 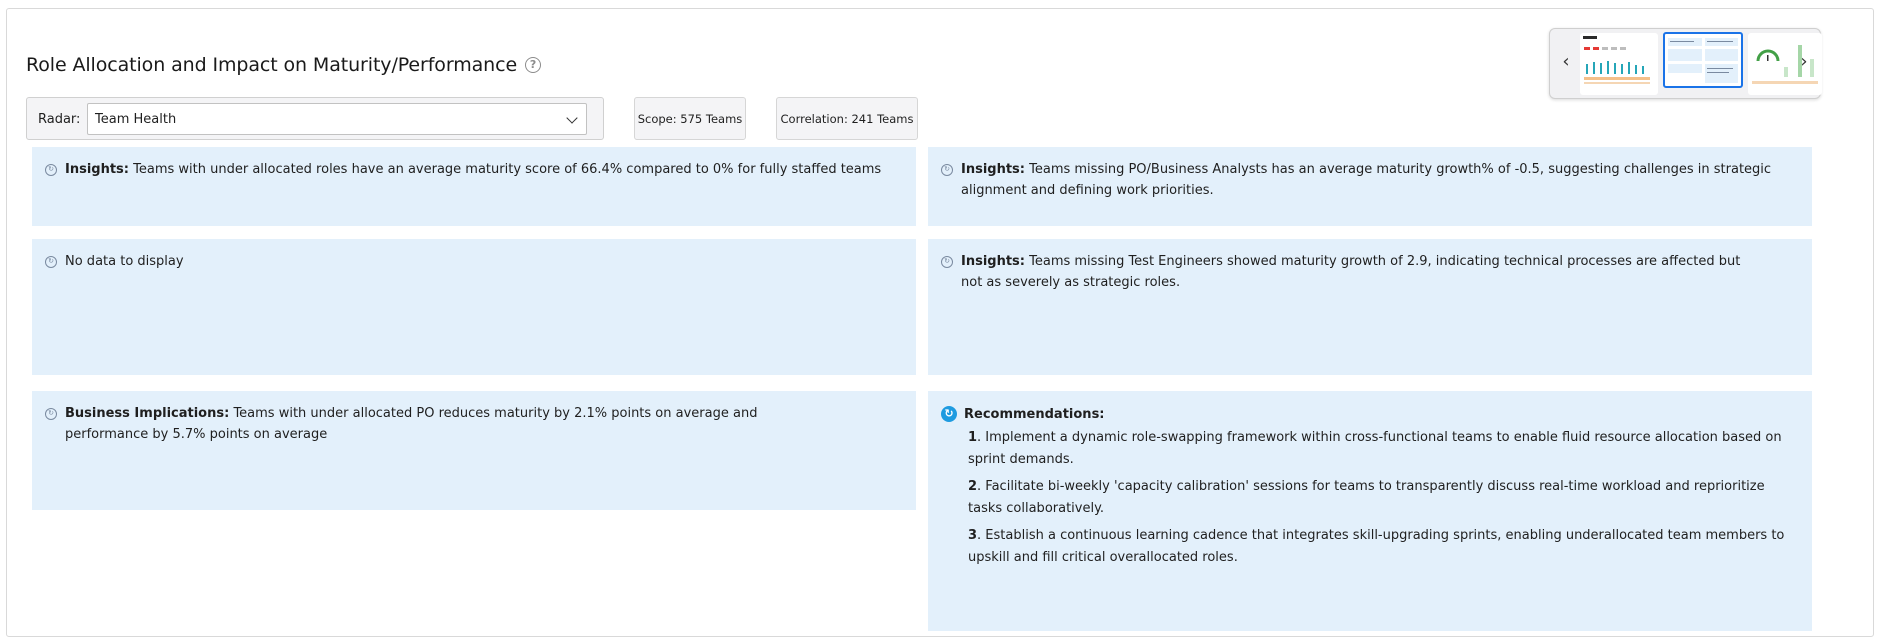 I want to click on chevron-down-icon, so click(x=572, y=118).